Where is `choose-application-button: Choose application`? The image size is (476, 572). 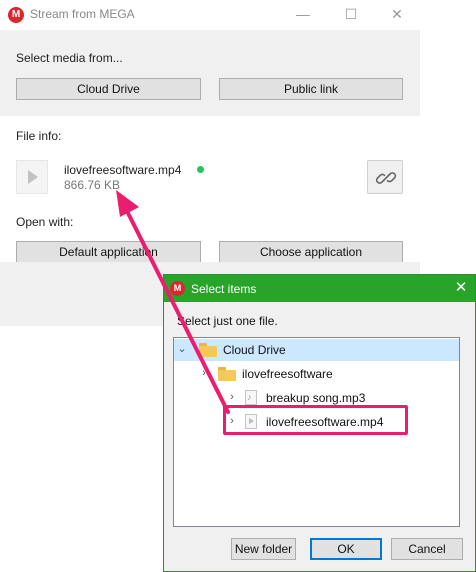 choose-application-button: Choose application is located at coordinates (311, 252).